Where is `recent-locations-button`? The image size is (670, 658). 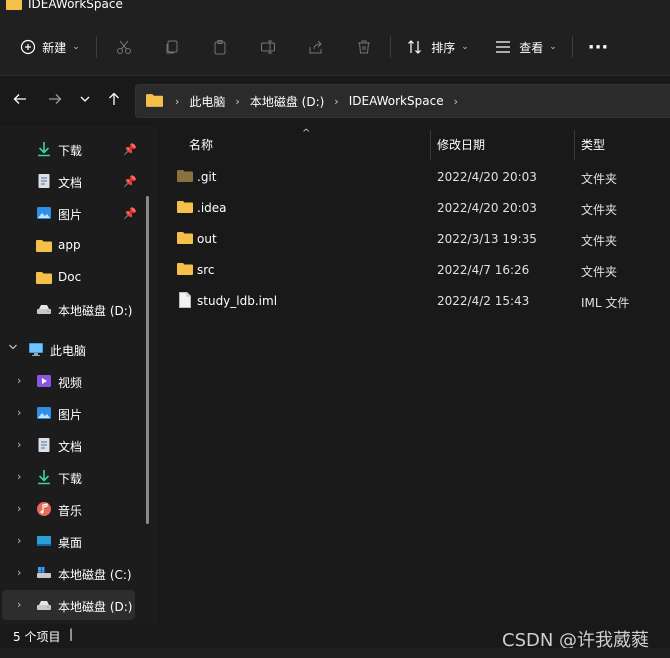 recent-locations-button is located at coordinates (85, 101).